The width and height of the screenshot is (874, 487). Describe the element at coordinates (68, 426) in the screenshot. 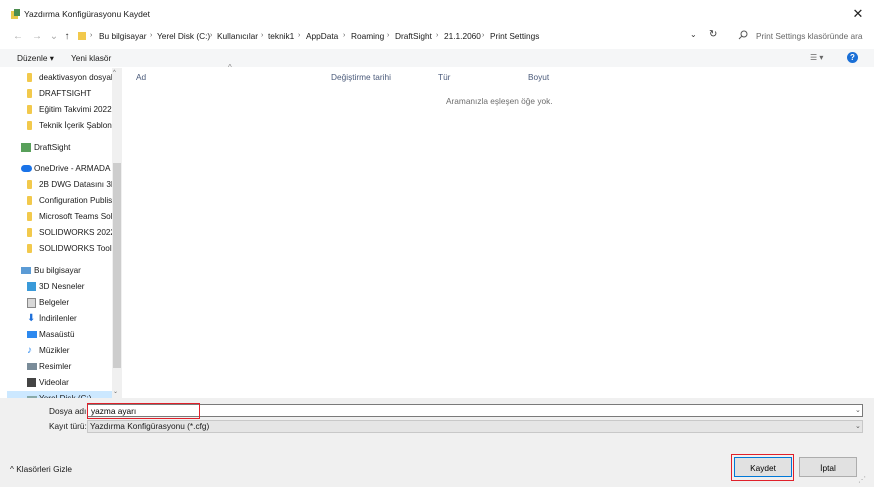

I see `filetype-label: Kayıt türü:` at that location.